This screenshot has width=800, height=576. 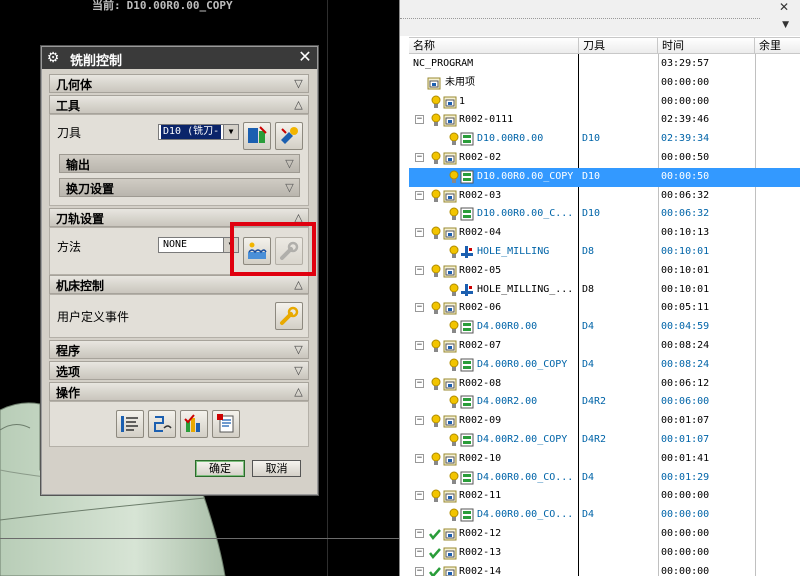 What do you see at coordinates (220, 468) in the screenshot?
I see `ok-button: 确定` at bounding box center [220, 468].